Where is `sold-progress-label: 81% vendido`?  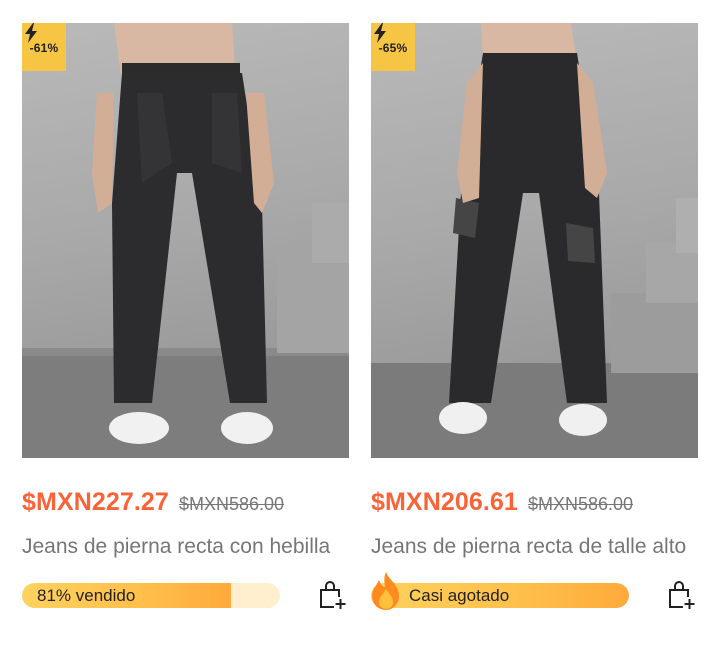 sold-progress-label: 81% vendido is located at coordinates (86, 595).